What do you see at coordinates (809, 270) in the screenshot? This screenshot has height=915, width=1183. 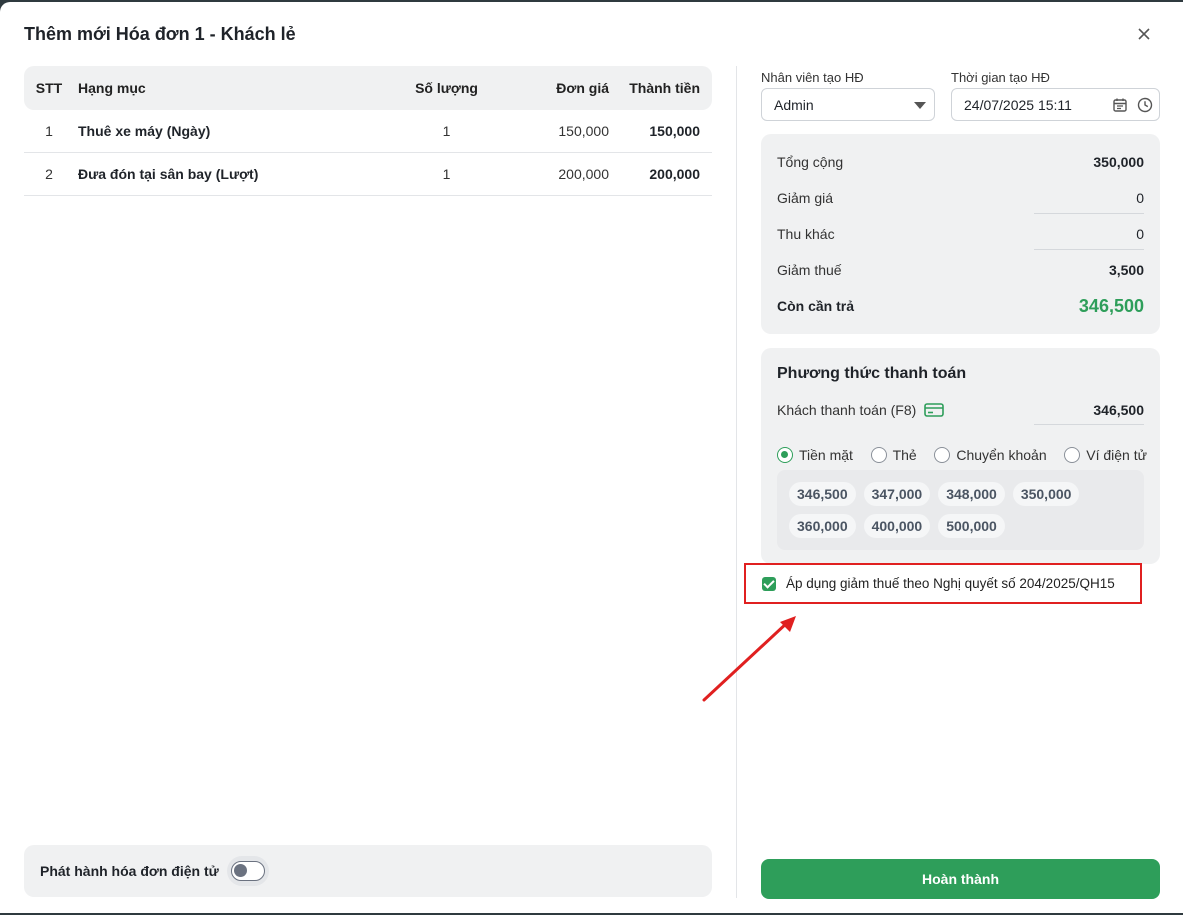 I see `summary-tax-label: Giảm thuế` at bounding box center [809, 270].